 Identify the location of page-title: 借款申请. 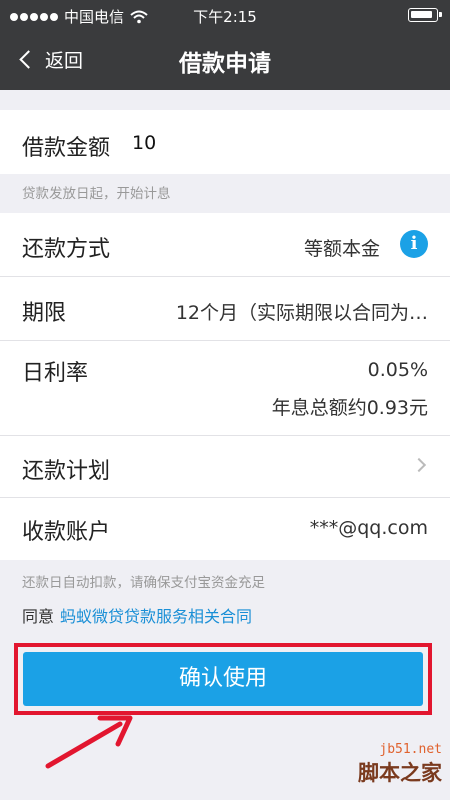
(225, 64).